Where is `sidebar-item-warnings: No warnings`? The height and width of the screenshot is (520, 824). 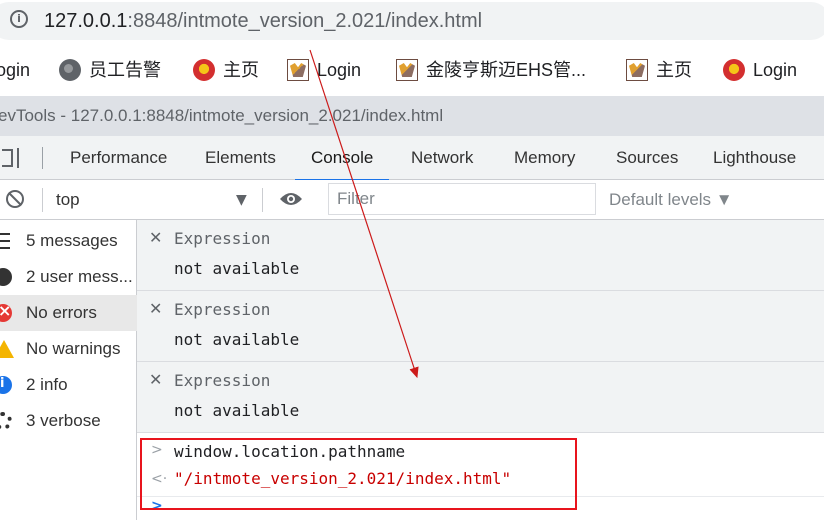 sidebar-item-warnings: No warnings is located at coordinates (68, 349).